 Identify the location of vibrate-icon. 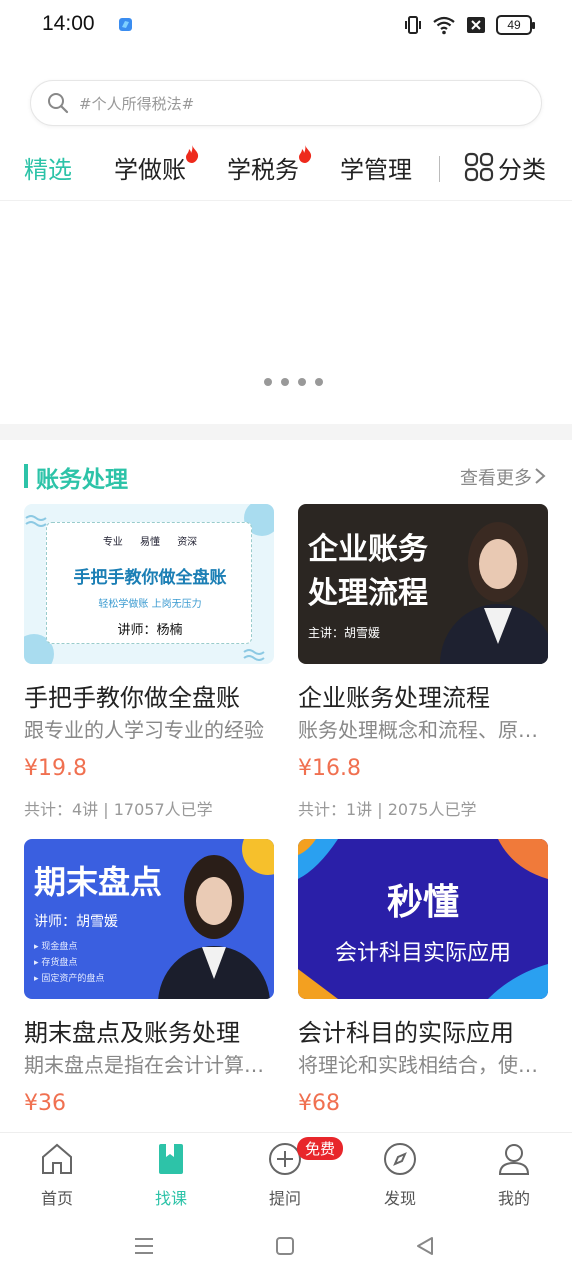
(413, 25).